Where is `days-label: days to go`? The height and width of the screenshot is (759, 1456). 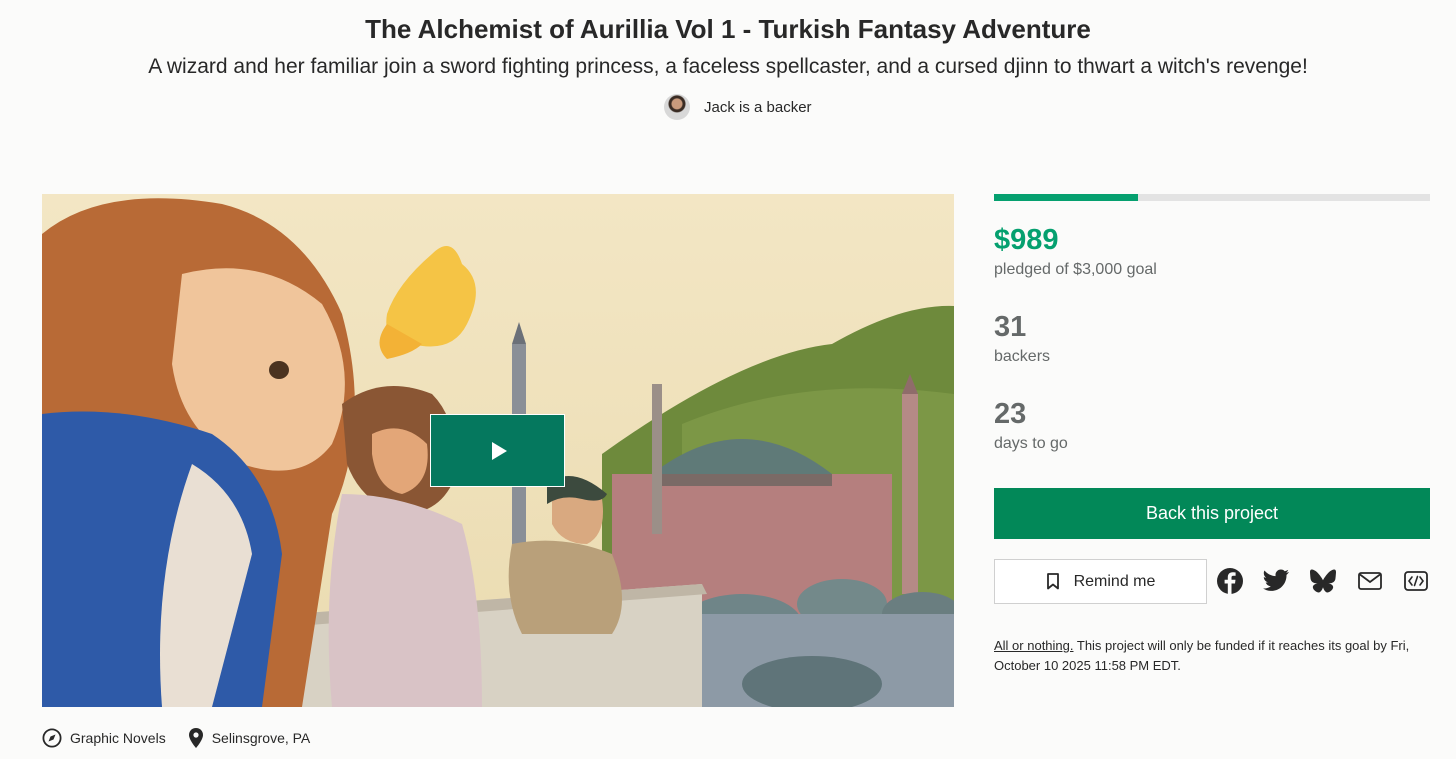
days-label: days to go is located at coordinates (1031, 443).